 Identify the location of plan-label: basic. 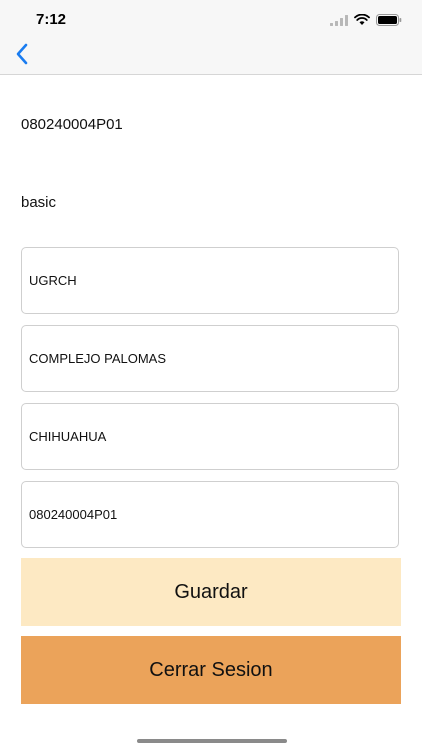
(39, 202).